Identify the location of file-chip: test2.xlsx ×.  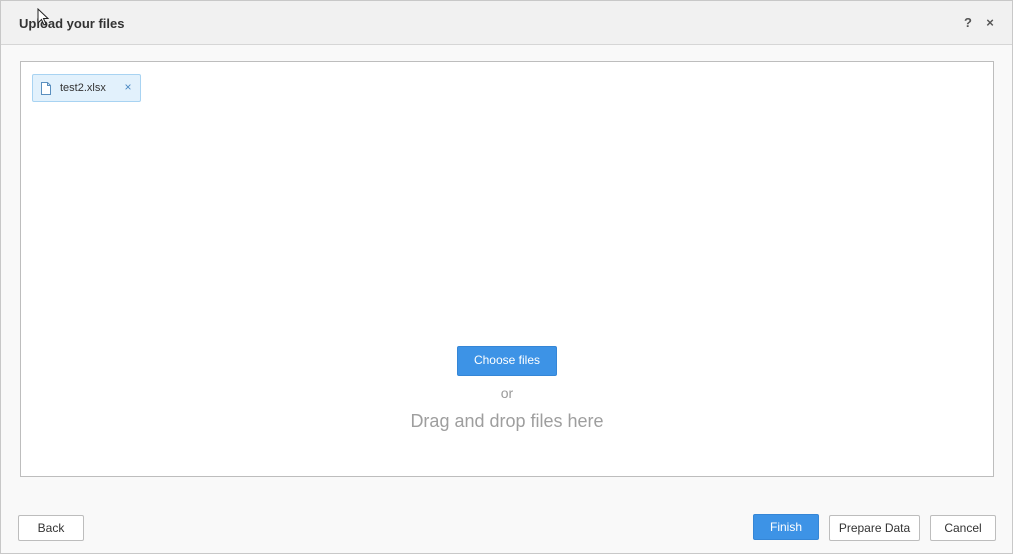
(86, 88).